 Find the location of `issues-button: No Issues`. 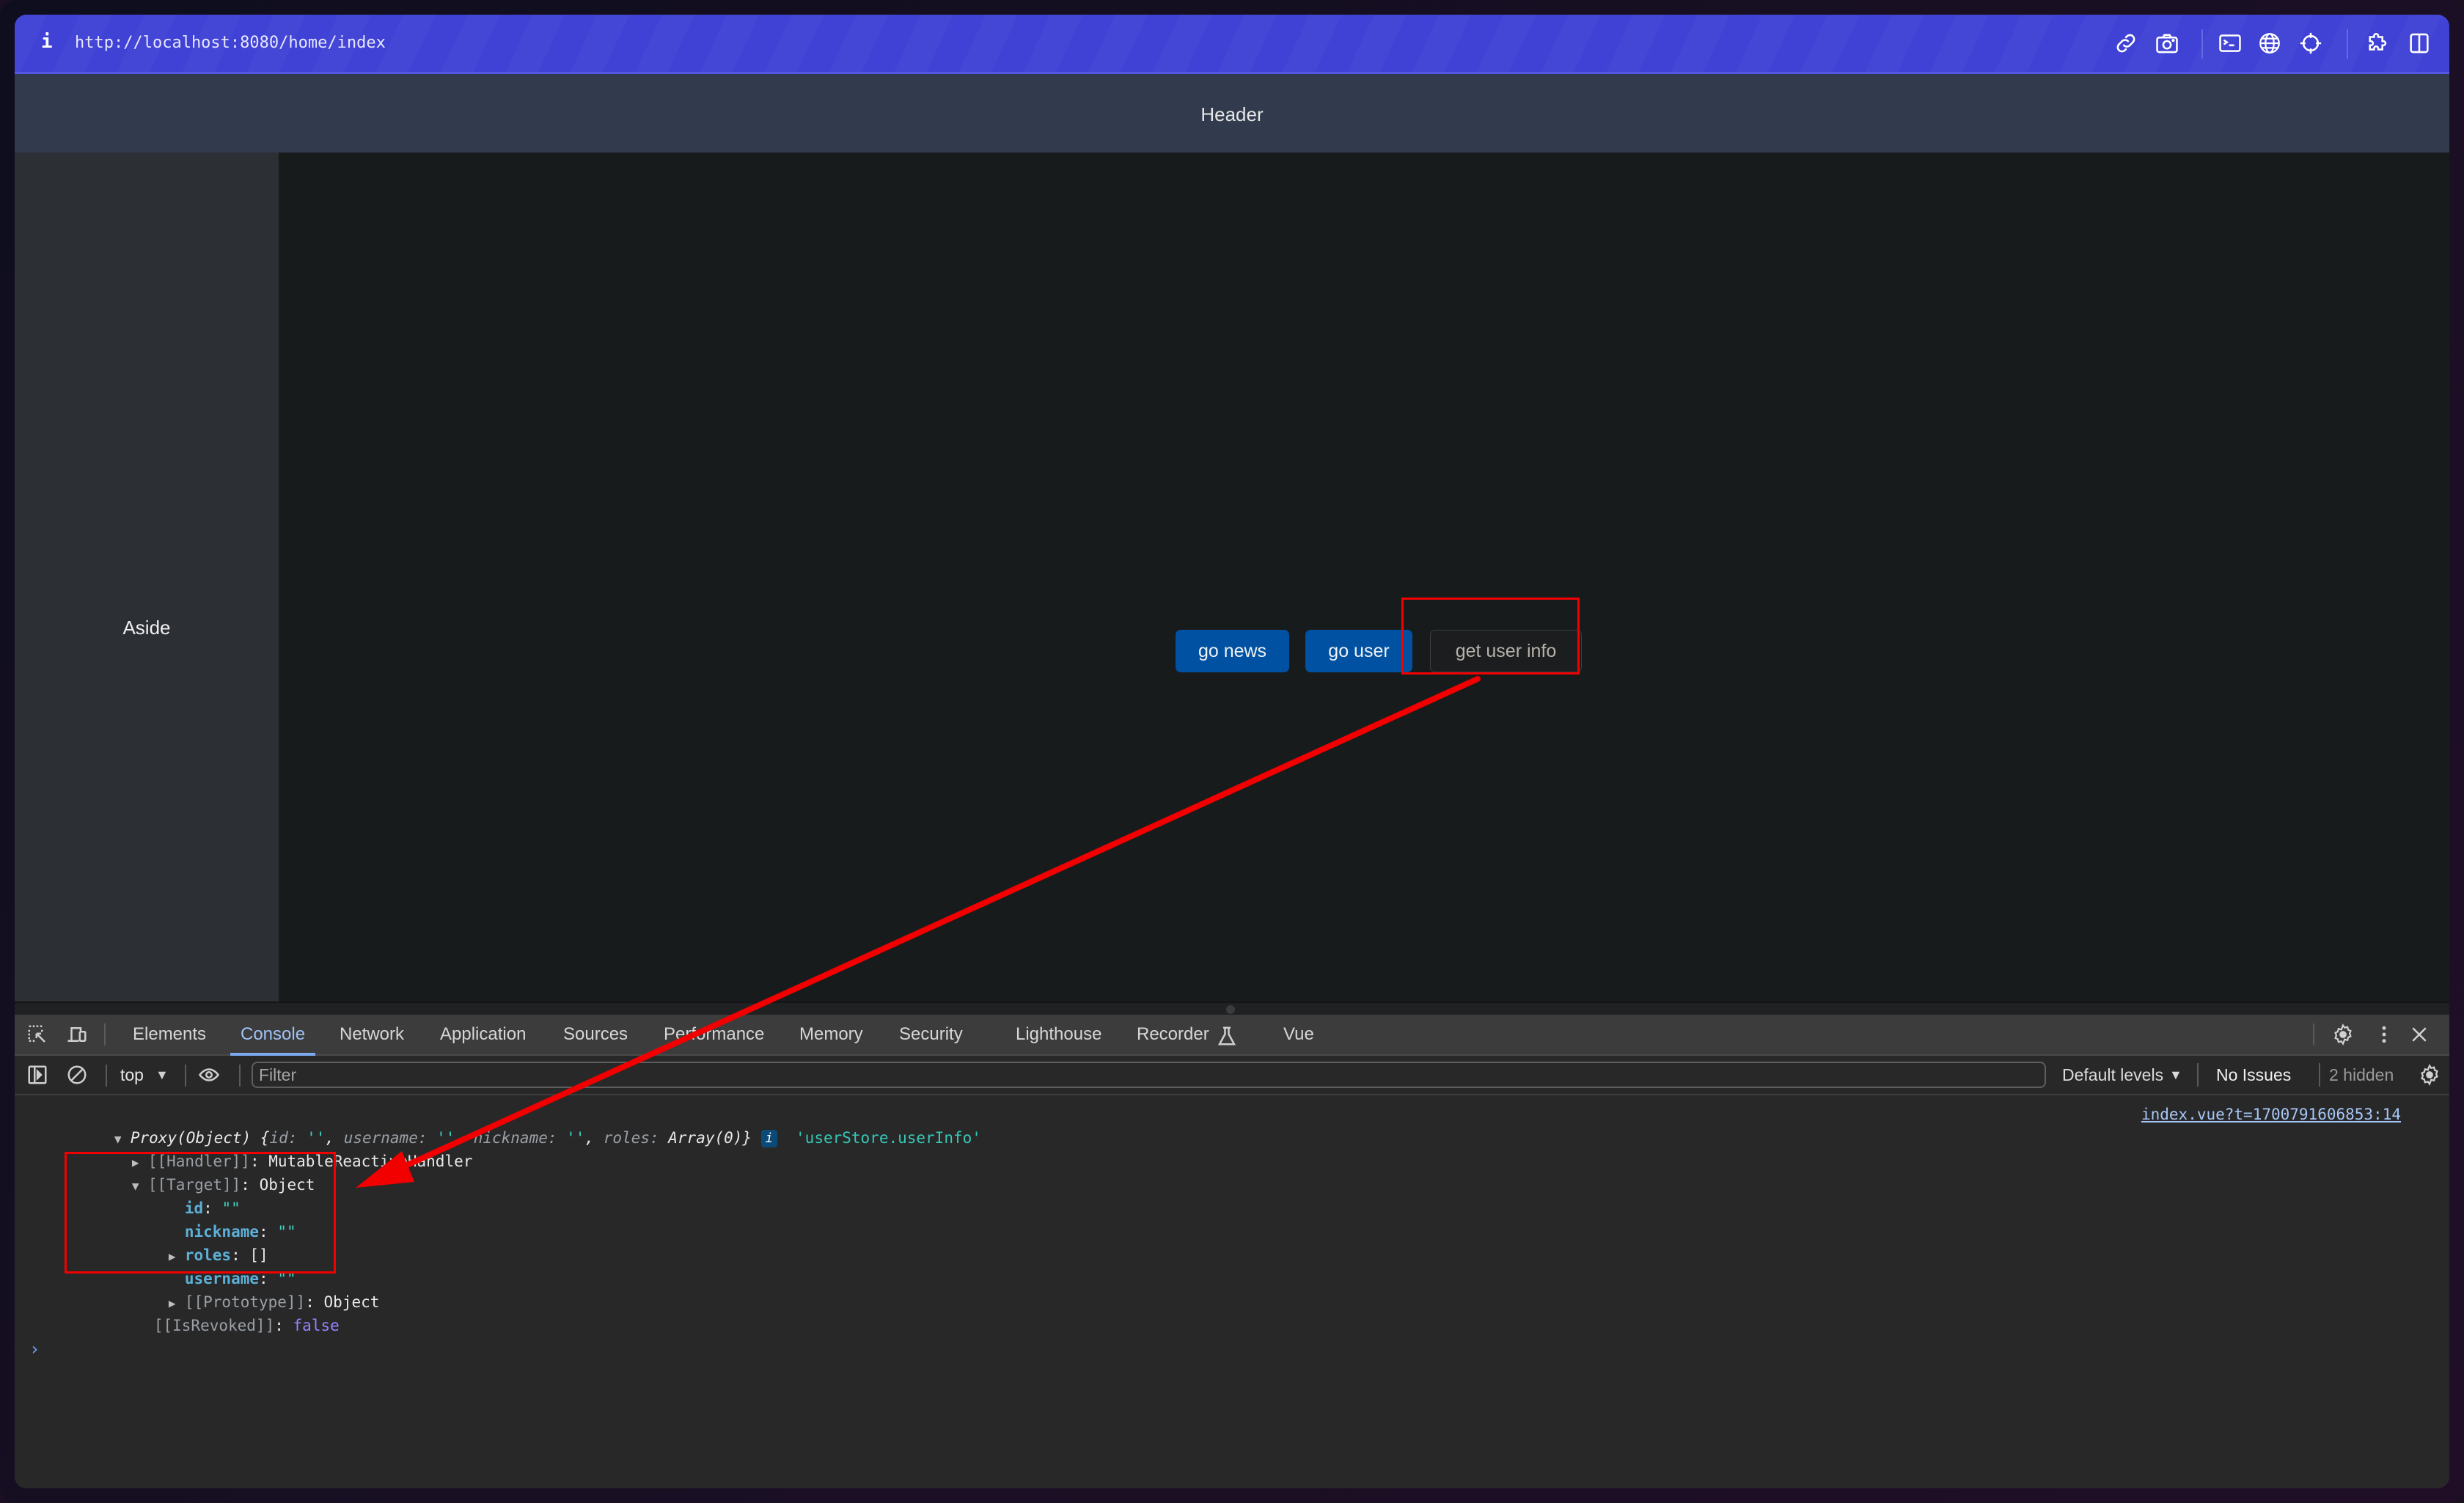

issues-button: No Issues is located at coordinates (2253, 1075).